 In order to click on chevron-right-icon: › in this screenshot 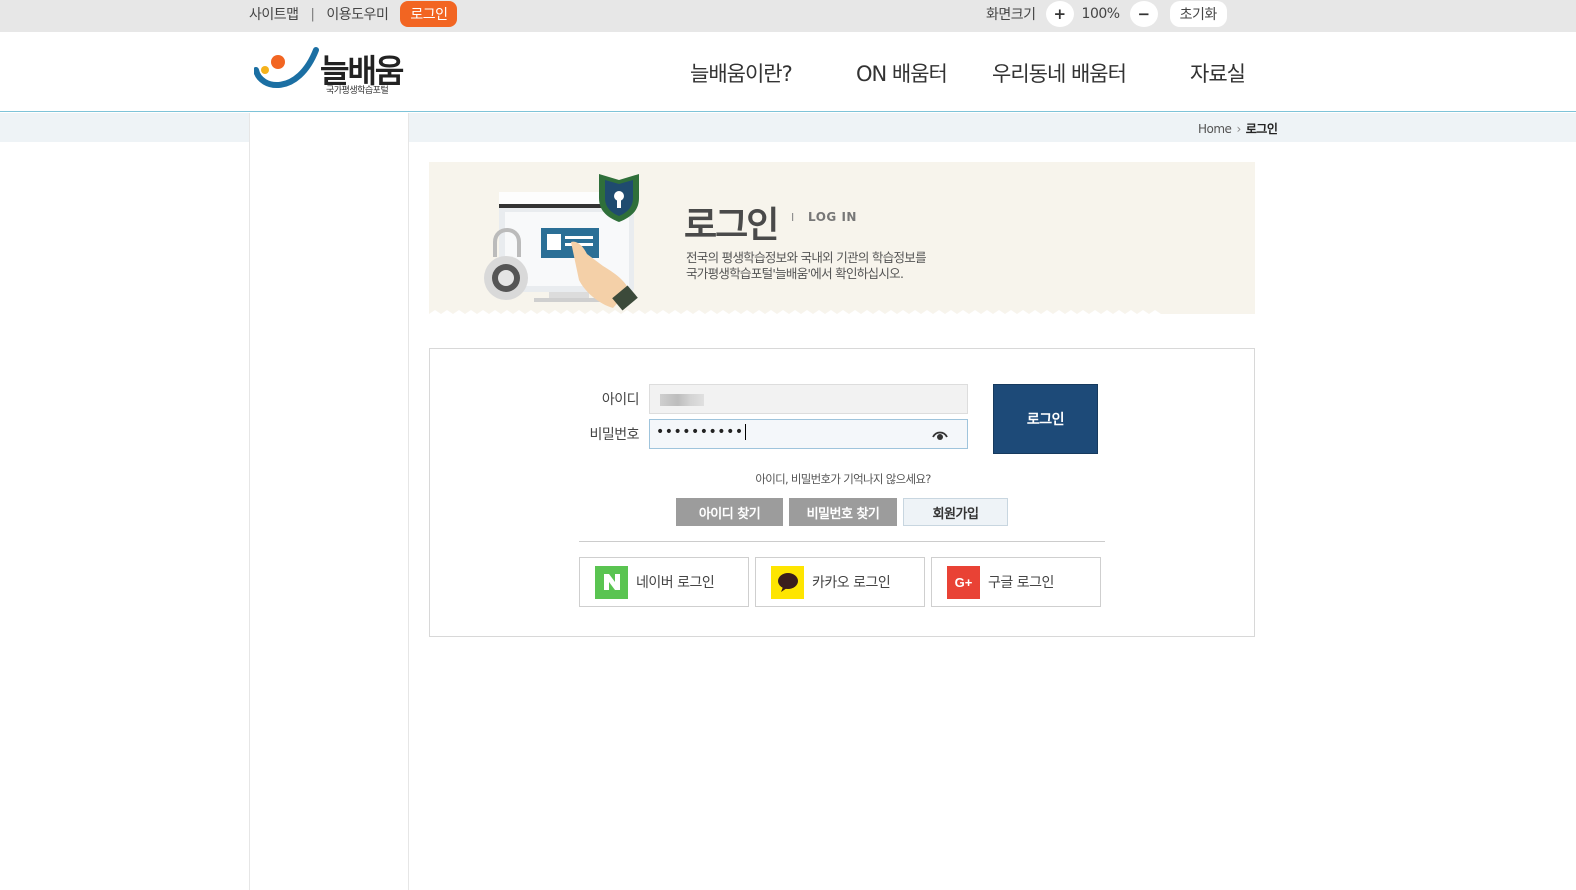, I will do `click(1238, 128)`.